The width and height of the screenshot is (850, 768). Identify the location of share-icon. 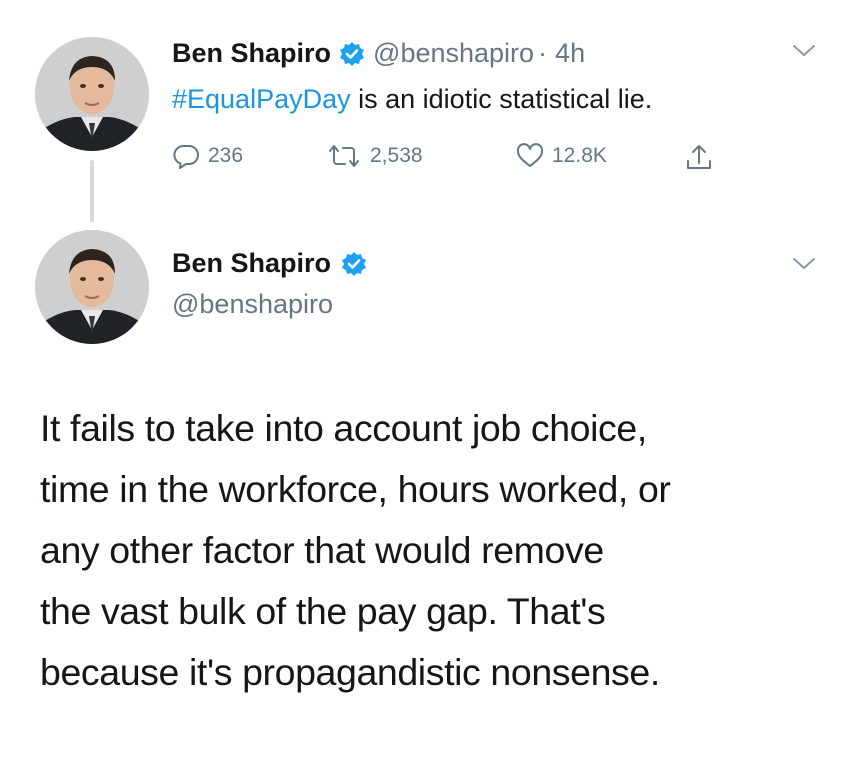
(699, 157).